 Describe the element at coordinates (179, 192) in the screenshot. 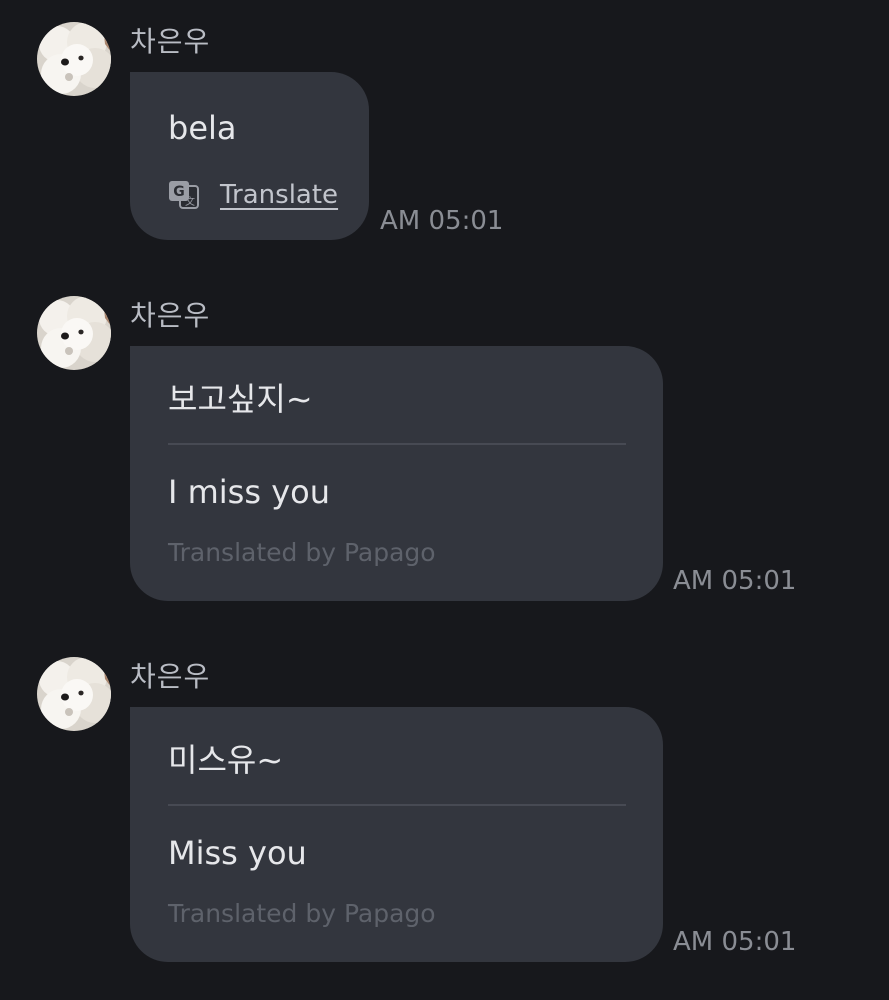

I see `svg-text: G` at that location.